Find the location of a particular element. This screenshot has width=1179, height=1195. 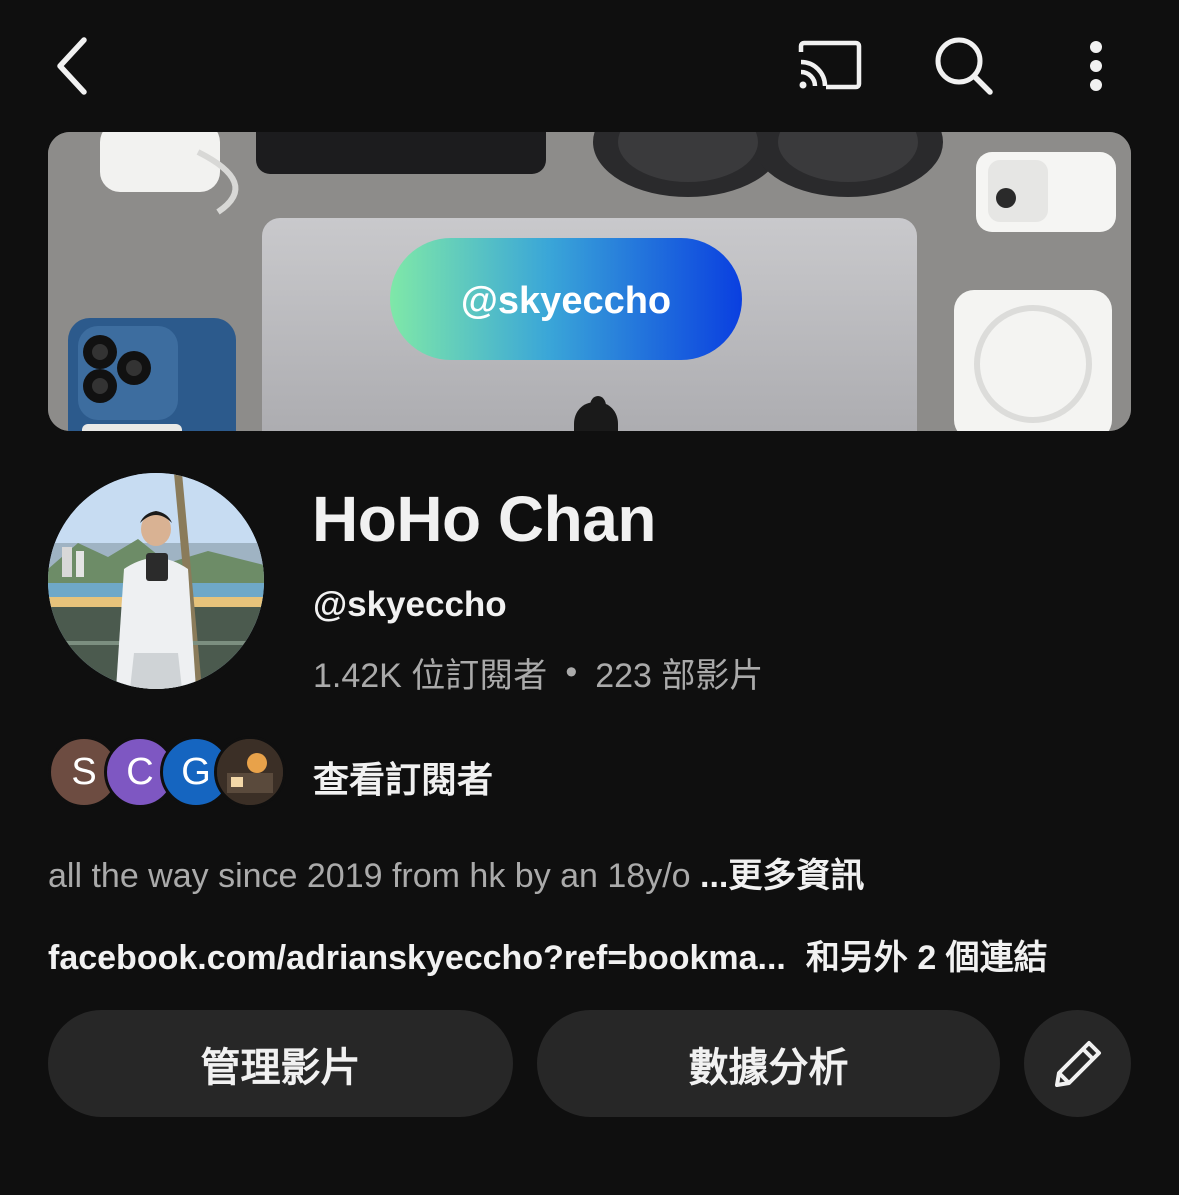

more-options-button is located at coordinates (1096, 66).